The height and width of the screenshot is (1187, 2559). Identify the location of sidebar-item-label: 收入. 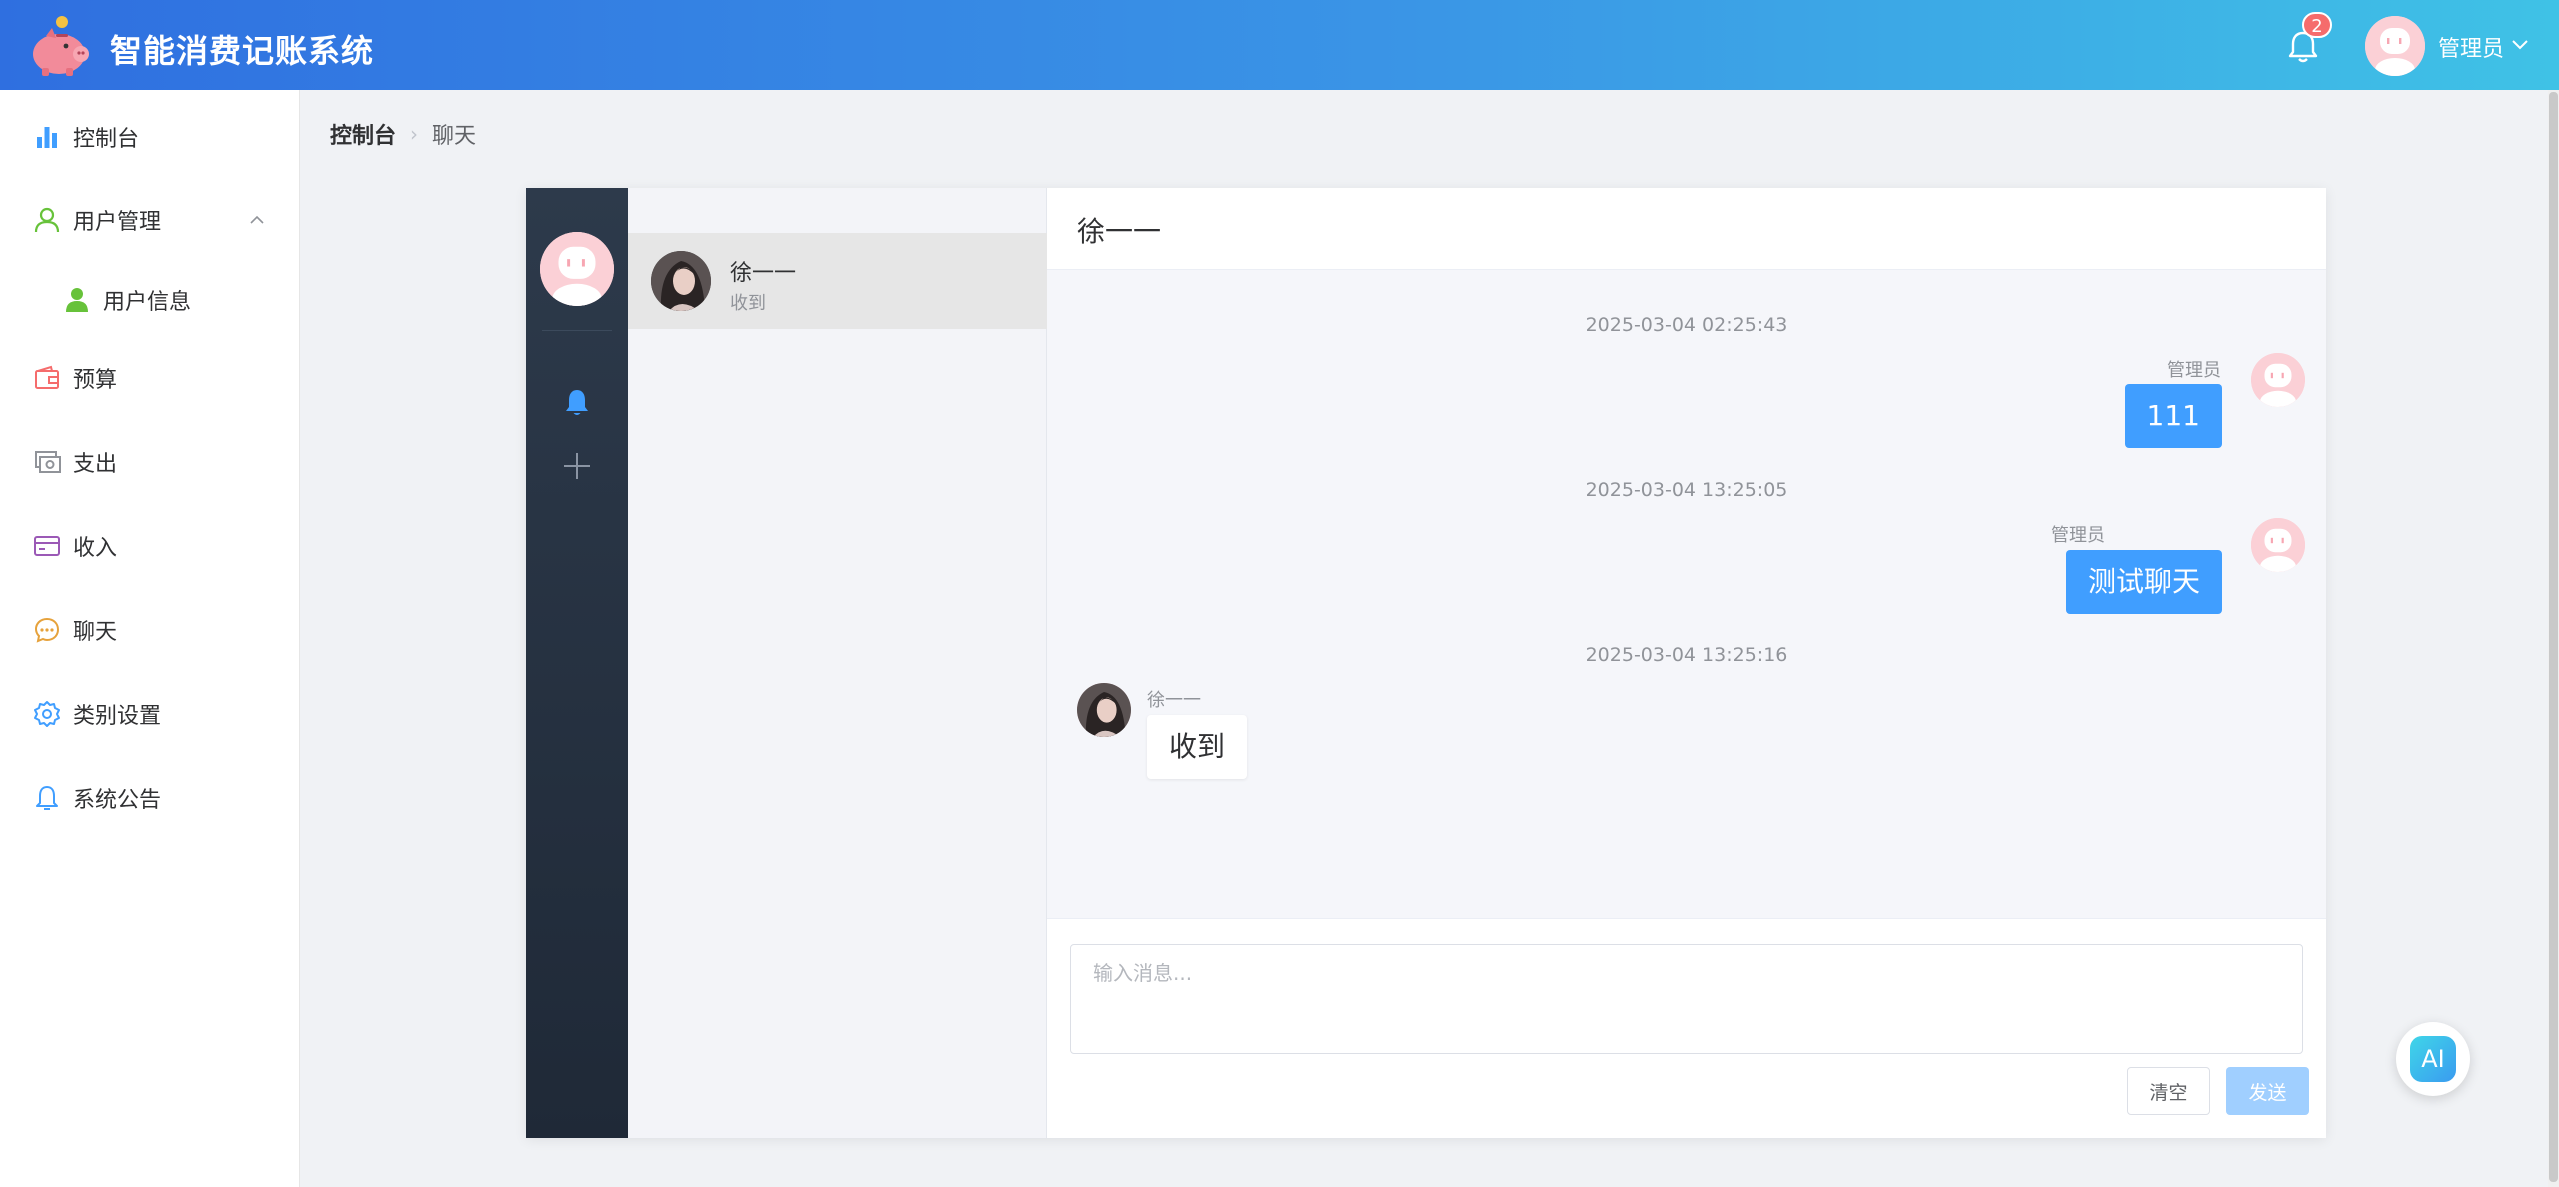
(95, 548).